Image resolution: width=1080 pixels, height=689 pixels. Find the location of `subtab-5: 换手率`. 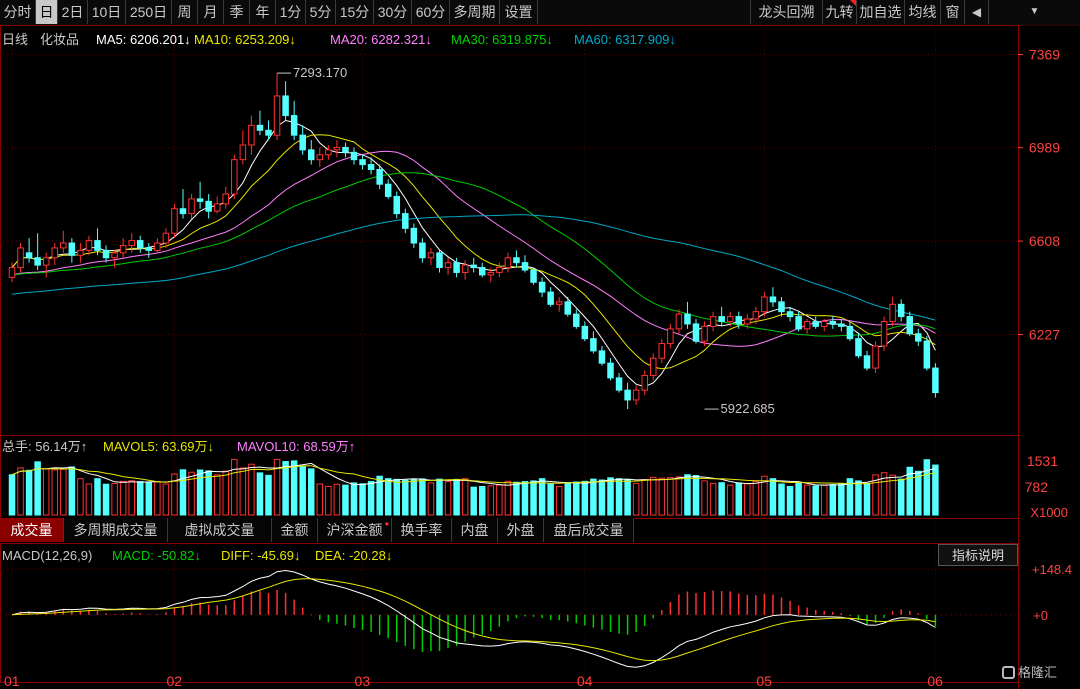

subtab-5: 换手率 is located at coordinates (422, 530).